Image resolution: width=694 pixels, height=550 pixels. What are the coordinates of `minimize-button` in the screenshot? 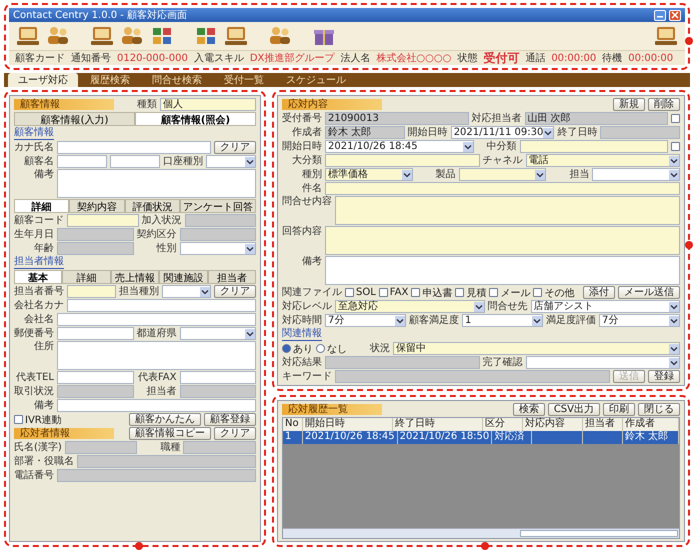 It's located at (660, 15).